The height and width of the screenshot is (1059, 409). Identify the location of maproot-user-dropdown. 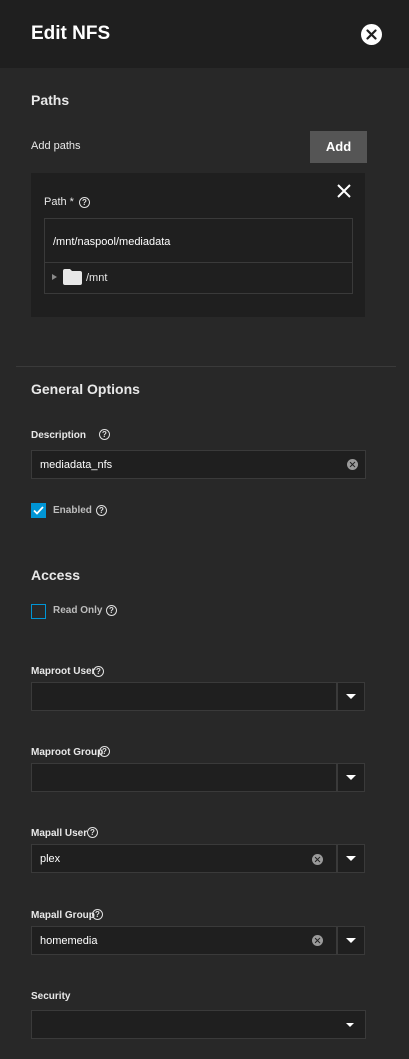
(351, 696).